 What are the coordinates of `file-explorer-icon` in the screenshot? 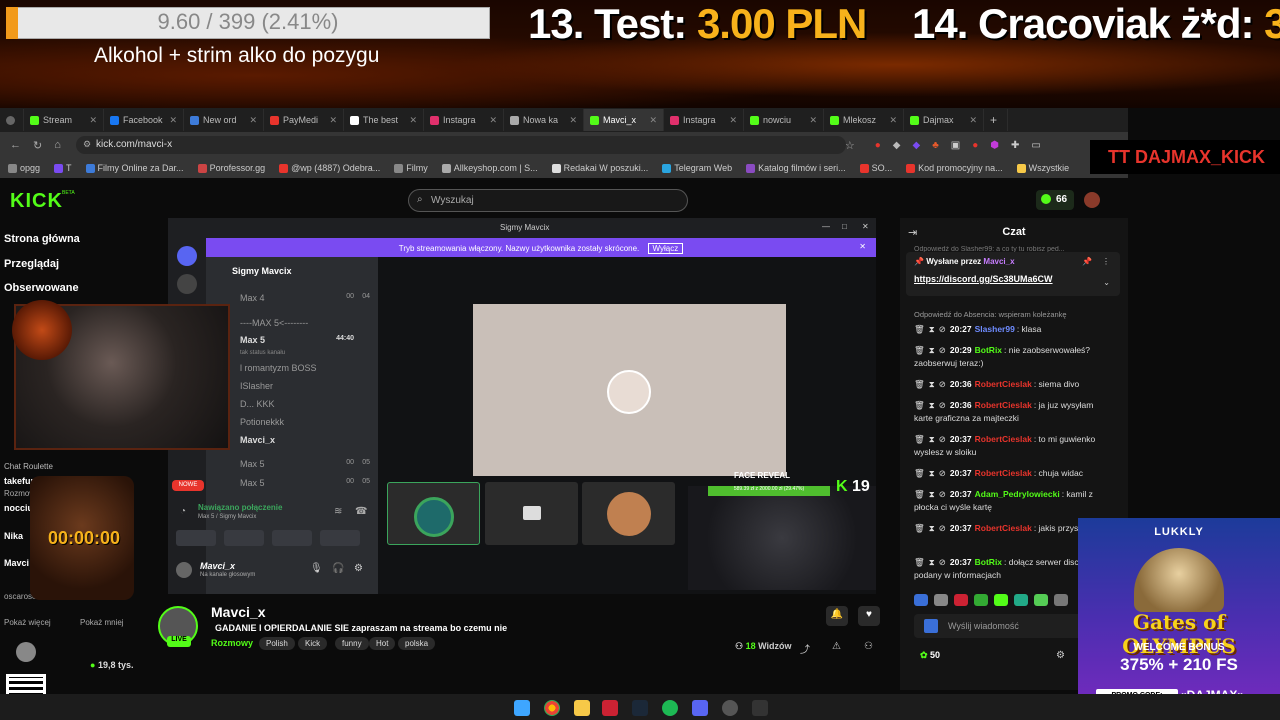 It's located at (582, 708).